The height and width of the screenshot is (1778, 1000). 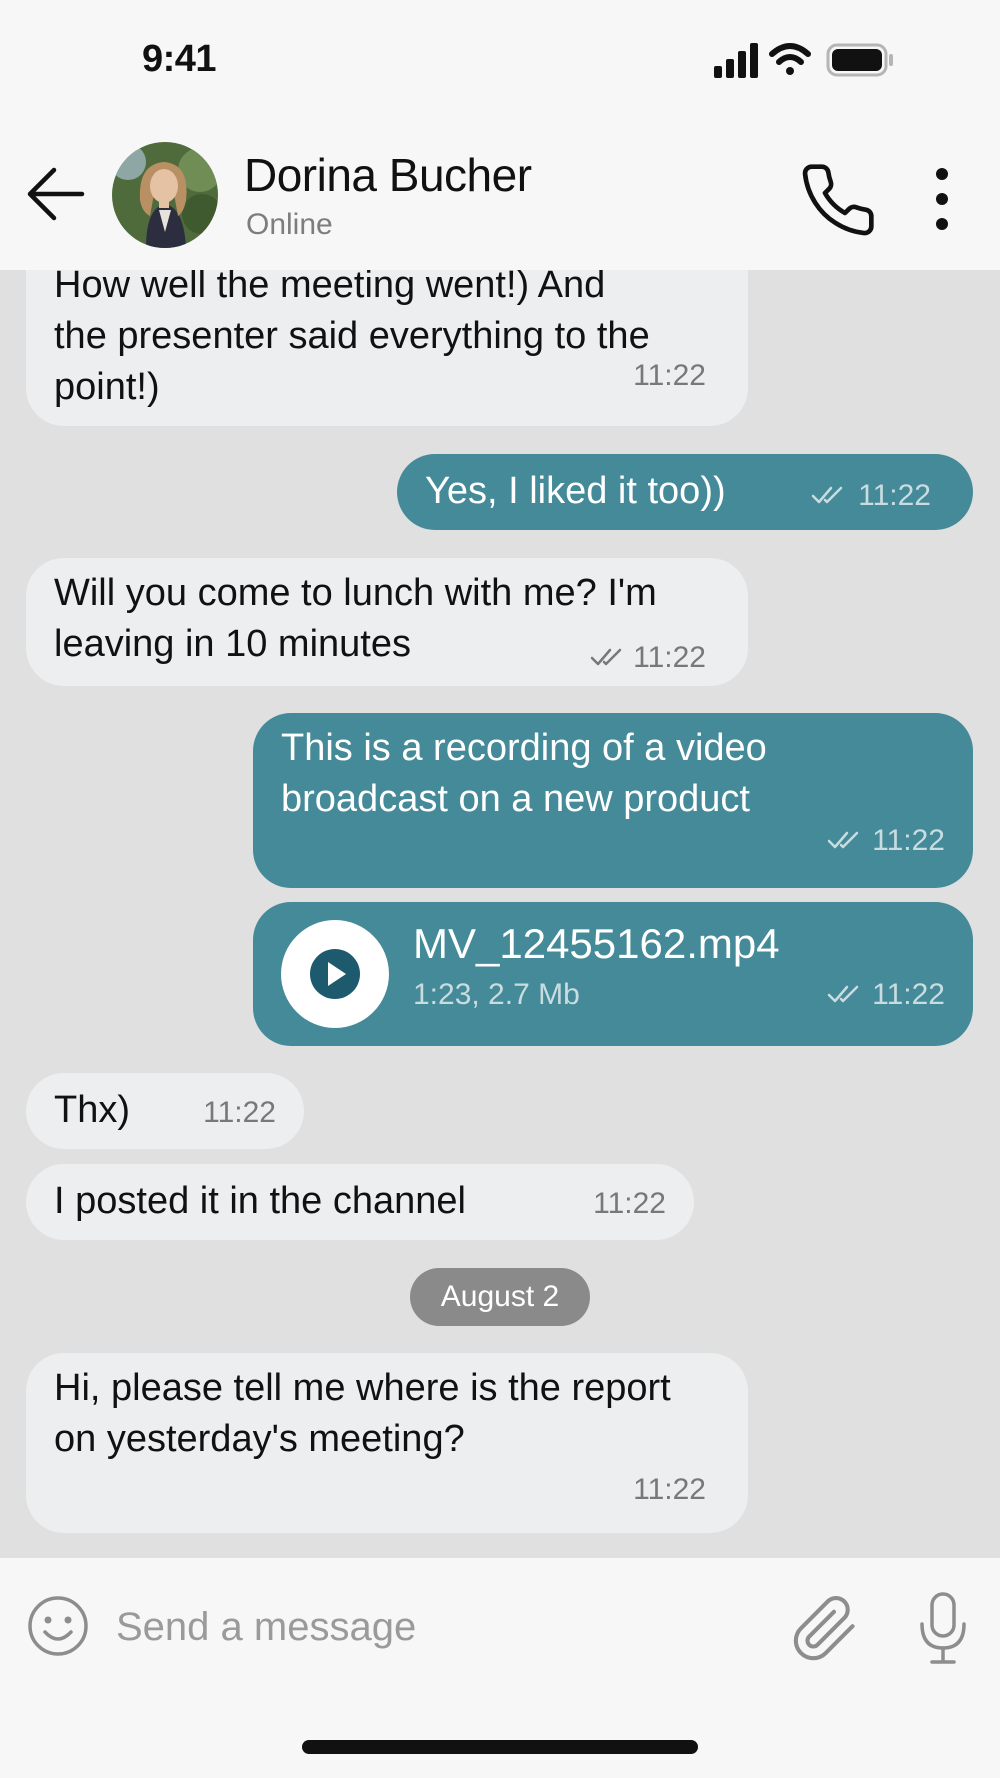 I want to click on paperclip-icon, so click(x=825, y=1629).